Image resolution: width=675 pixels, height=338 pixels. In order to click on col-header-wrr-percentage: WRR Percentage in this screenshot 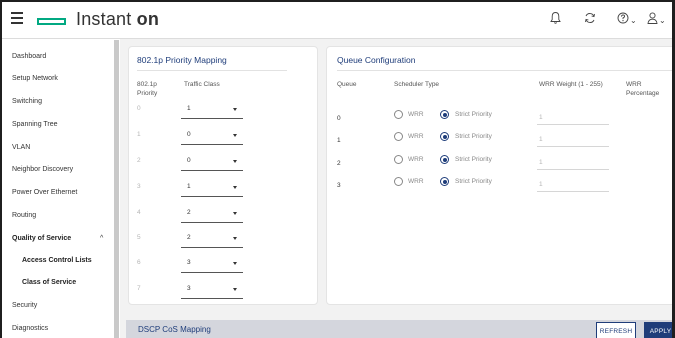, I will do `click(643, 89)`.